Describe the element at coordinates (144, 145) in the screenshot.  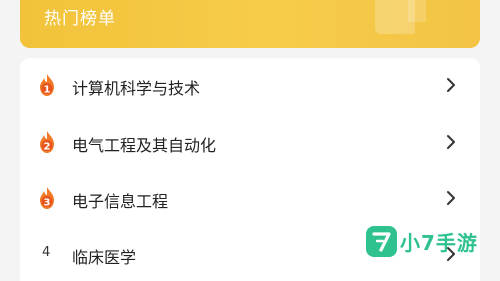
I see `ranking-item-label: 电气工程及其自动化` at that location.